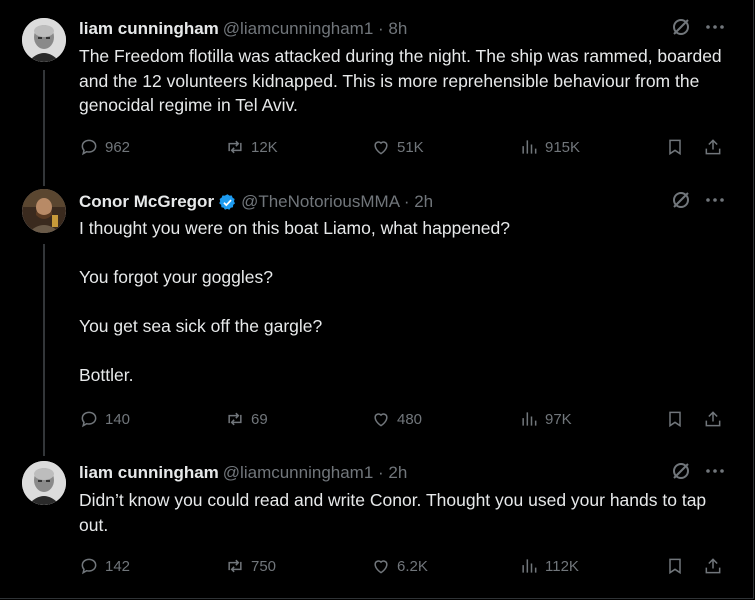 This screenshot has width=755, height=600. I want to click on reply-count: 142, so click(118, 566).